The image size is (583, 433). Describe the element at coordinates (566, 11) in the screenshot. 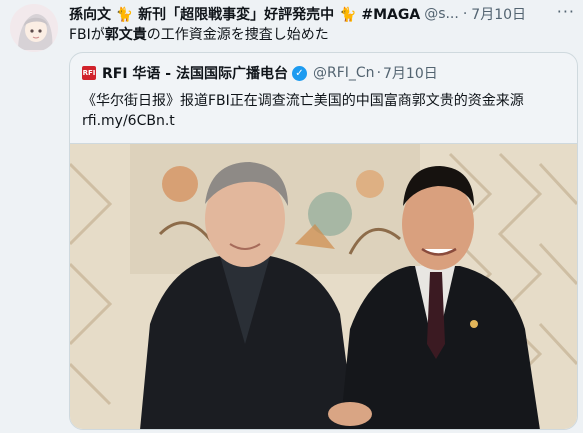

I see `more-options-icon: ···` at that location.